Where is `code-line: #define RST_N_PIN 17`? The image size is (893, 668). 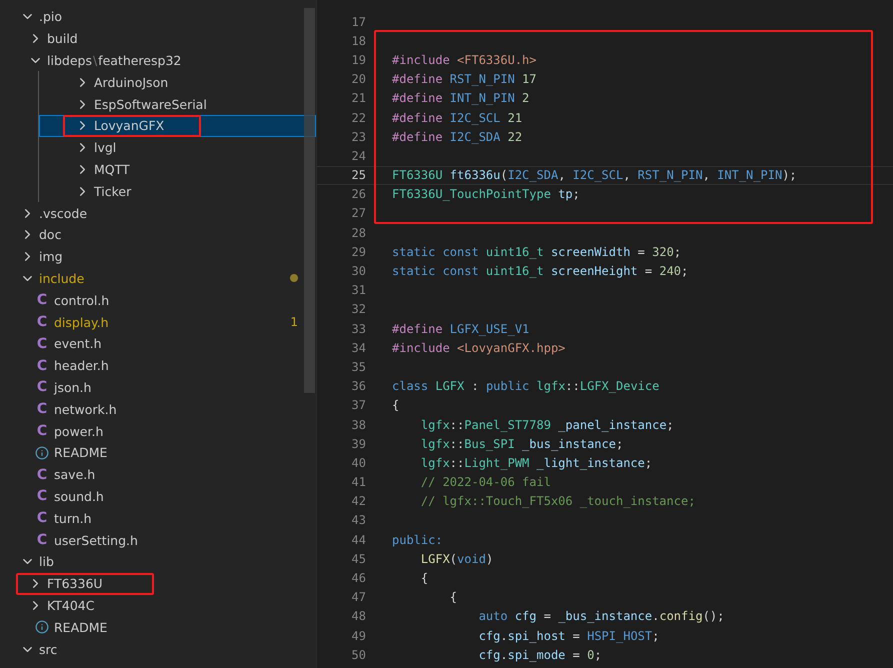
code-line: #define RST_N_PIN 17 is located at coordinates (464, 79).